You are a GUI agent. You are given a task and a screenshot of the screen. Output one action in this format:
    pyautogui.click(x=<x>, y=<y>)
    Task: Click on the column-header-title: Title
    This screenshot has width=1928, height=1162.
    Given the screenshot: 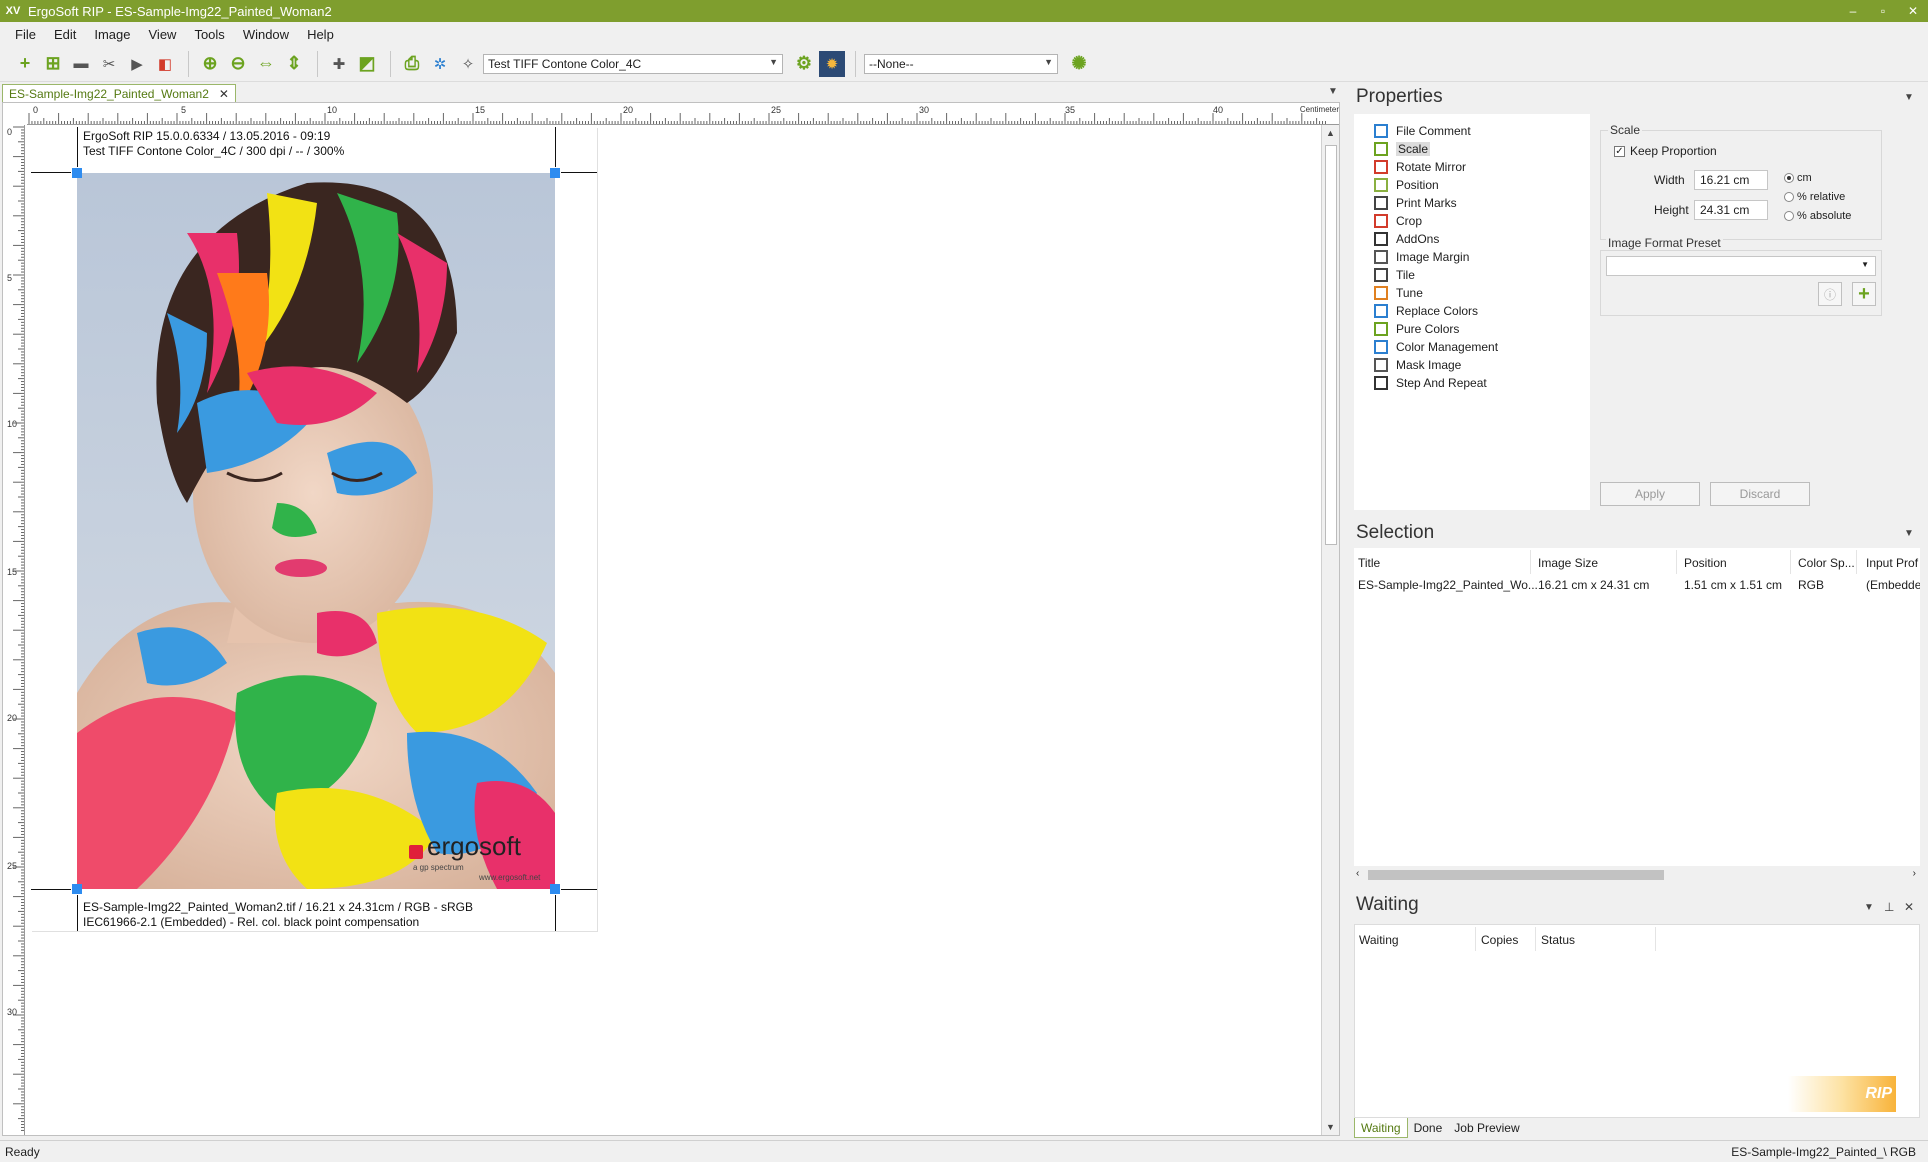 What is the action you would take?
    pyautogui.click(x=1369, y=563)
    